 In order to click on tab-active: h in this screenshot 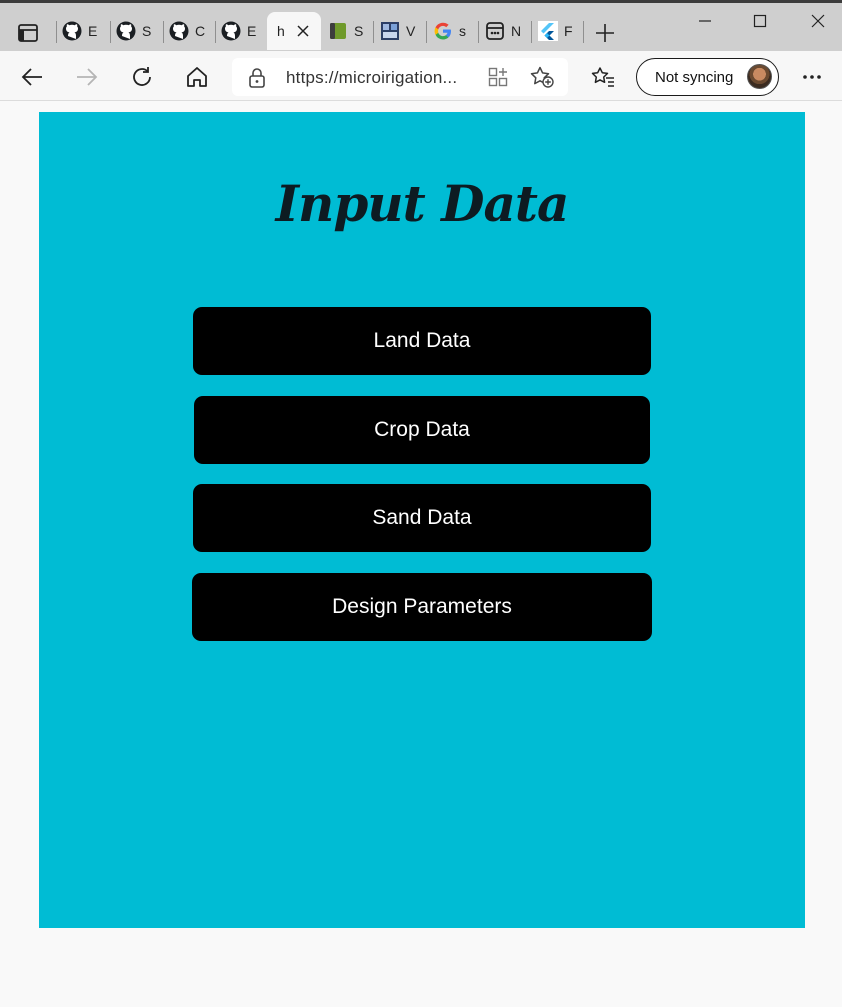, I will do `click(294, 31)`.